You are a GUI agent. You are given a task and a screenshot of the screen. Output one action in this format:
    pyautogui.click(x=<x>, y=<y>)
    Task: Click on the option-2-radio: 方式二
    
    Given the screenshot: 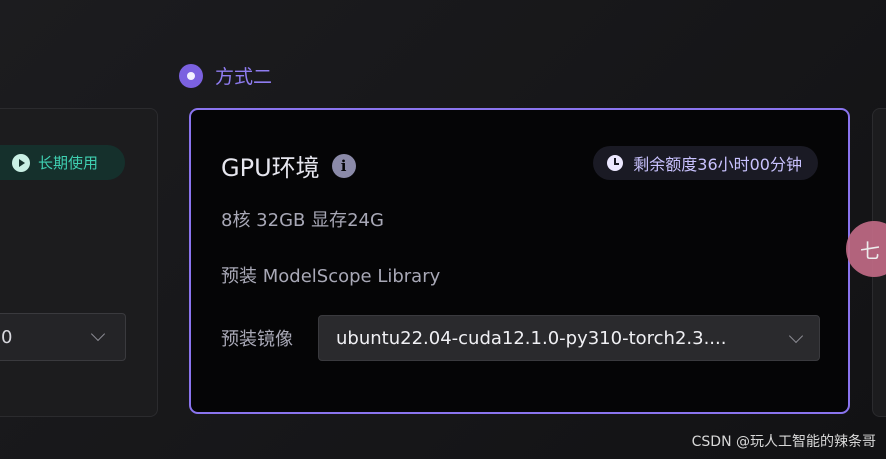 What is the action you would take?
    pyautogui.click(x=225, y=75)
    